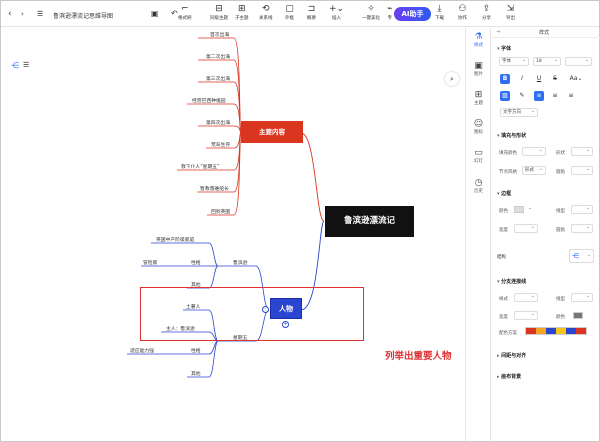 This screenshot has width=600, height=442. I want to click on tab-icon: ☺ 图标, so click(478, 127).